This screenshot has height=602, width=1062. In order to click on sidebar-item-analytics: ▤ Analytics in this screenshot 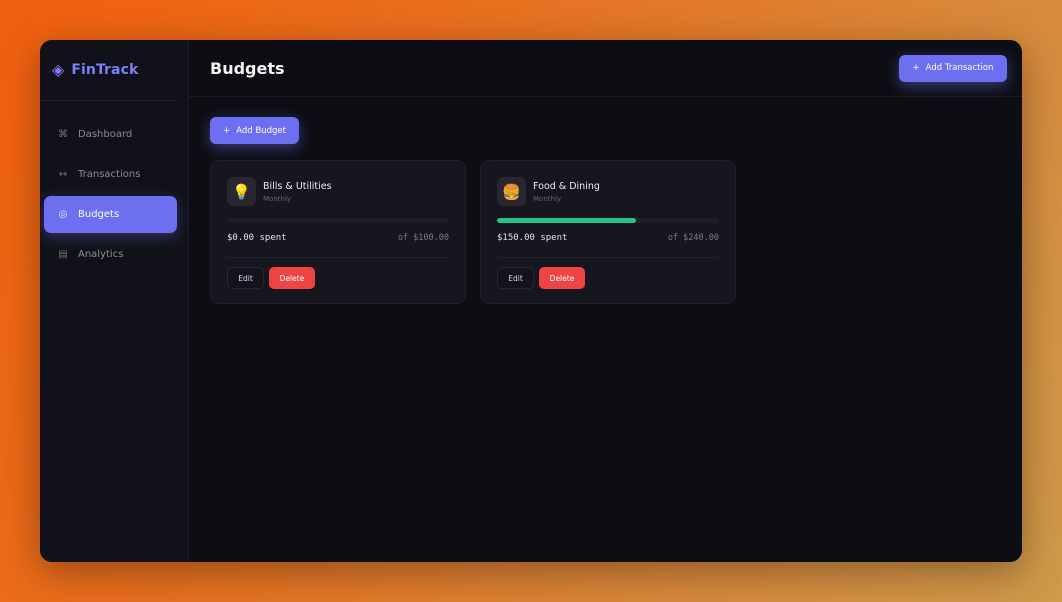, I will do `click(110, 254)`.